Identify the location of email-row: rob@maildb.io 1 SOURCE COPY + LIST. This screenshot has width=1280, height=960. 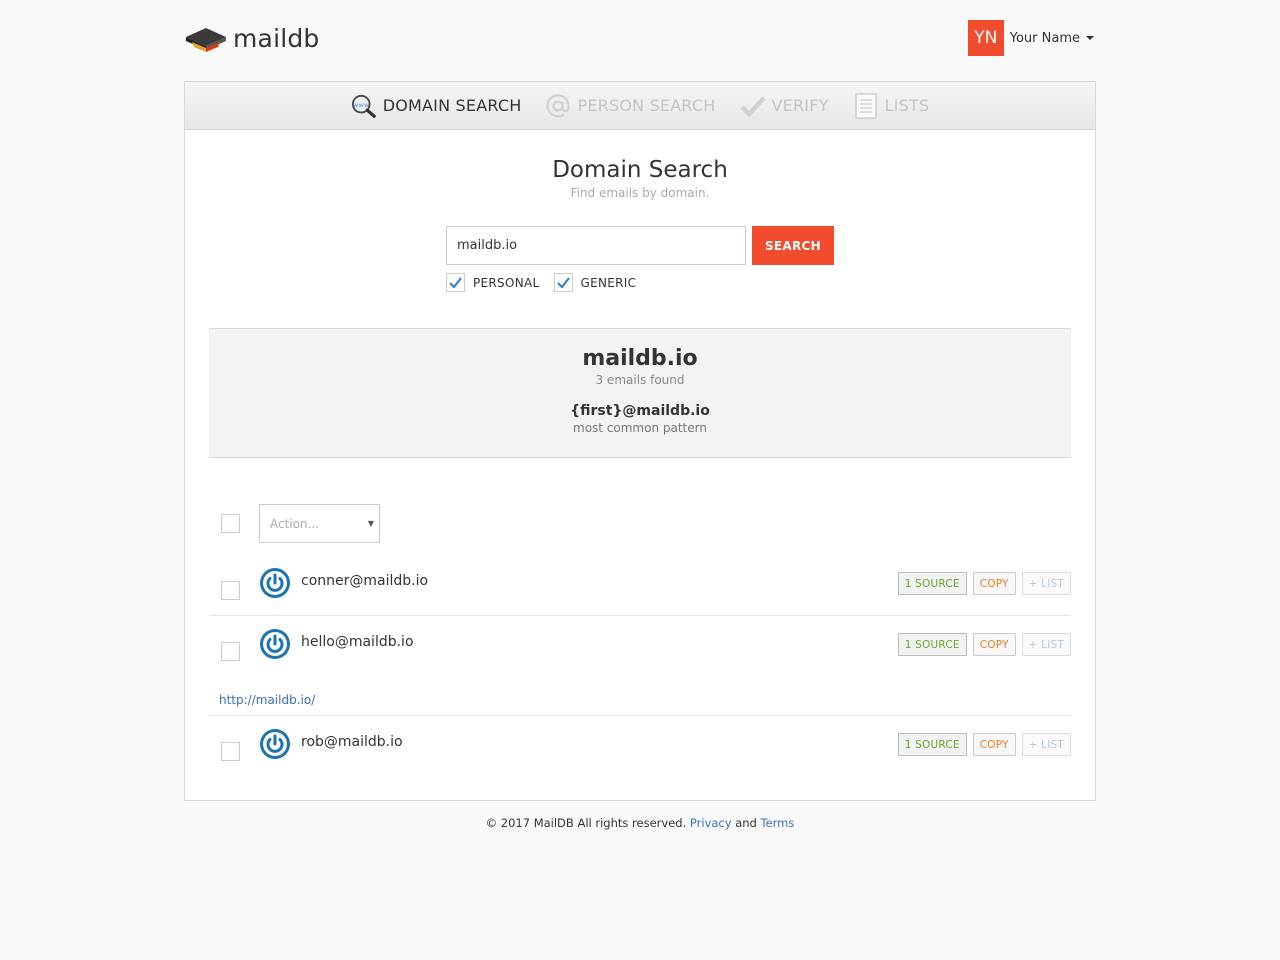
(640, 752).